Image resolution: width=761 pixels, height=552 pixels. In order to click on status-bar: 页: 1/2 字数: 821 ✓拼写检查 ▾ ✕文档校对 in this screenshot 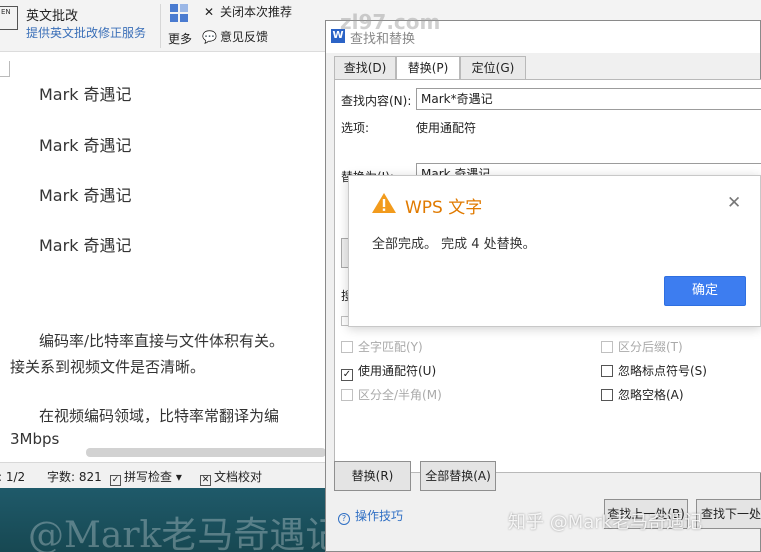, I will do `click(165, 475)`.